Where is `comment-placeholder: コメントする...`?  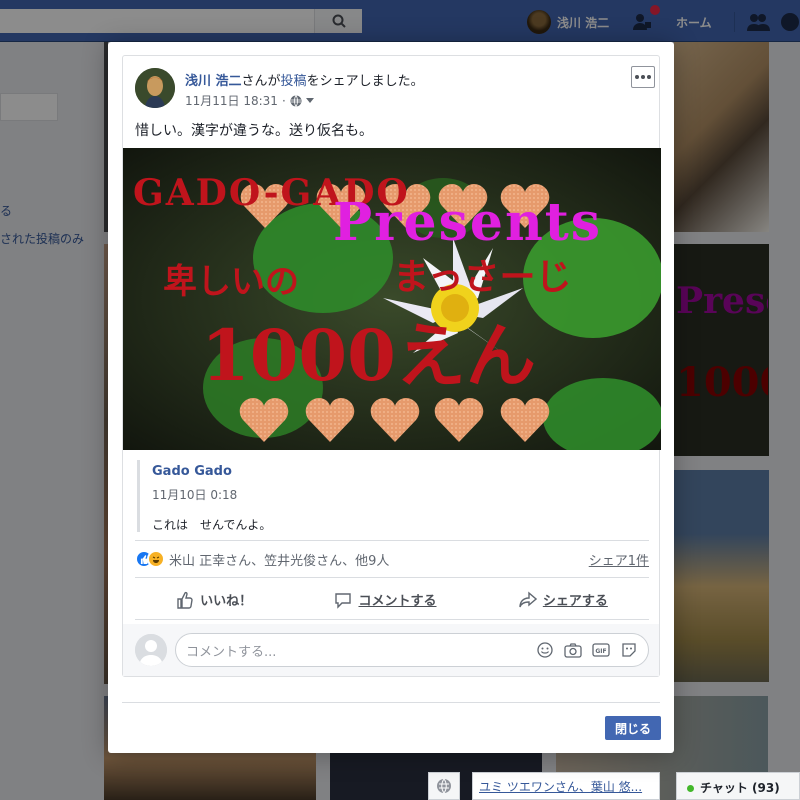 comment-placeholder: コメントする... is located at coordinates (231, 652).